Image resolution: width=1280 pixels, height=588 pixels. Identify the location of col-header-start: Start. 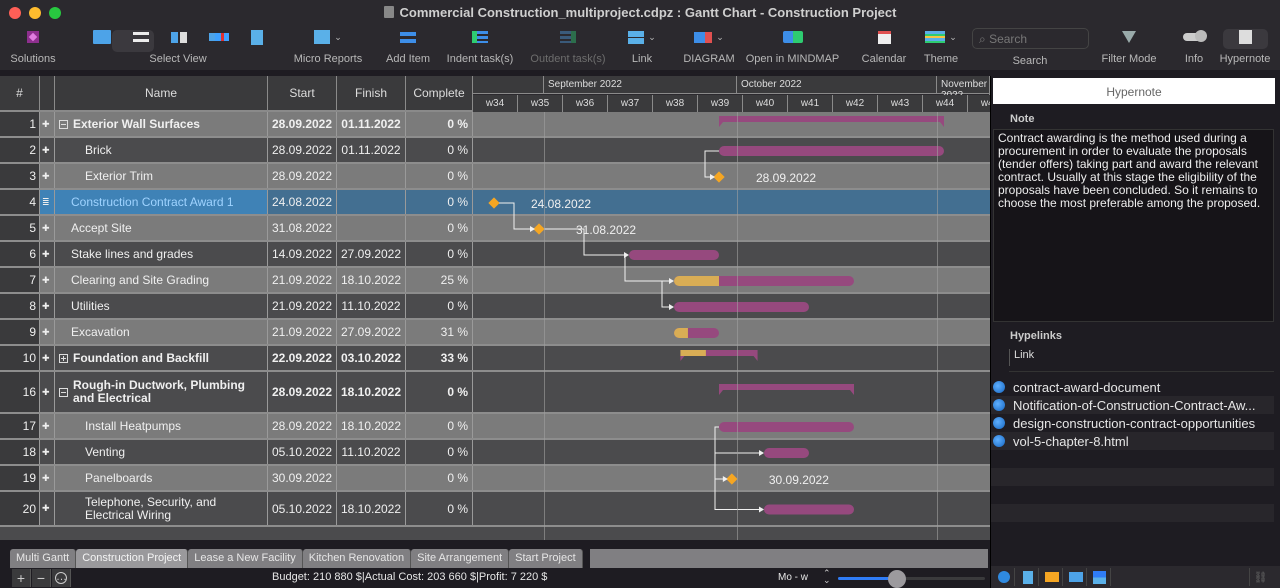
(302, 94).